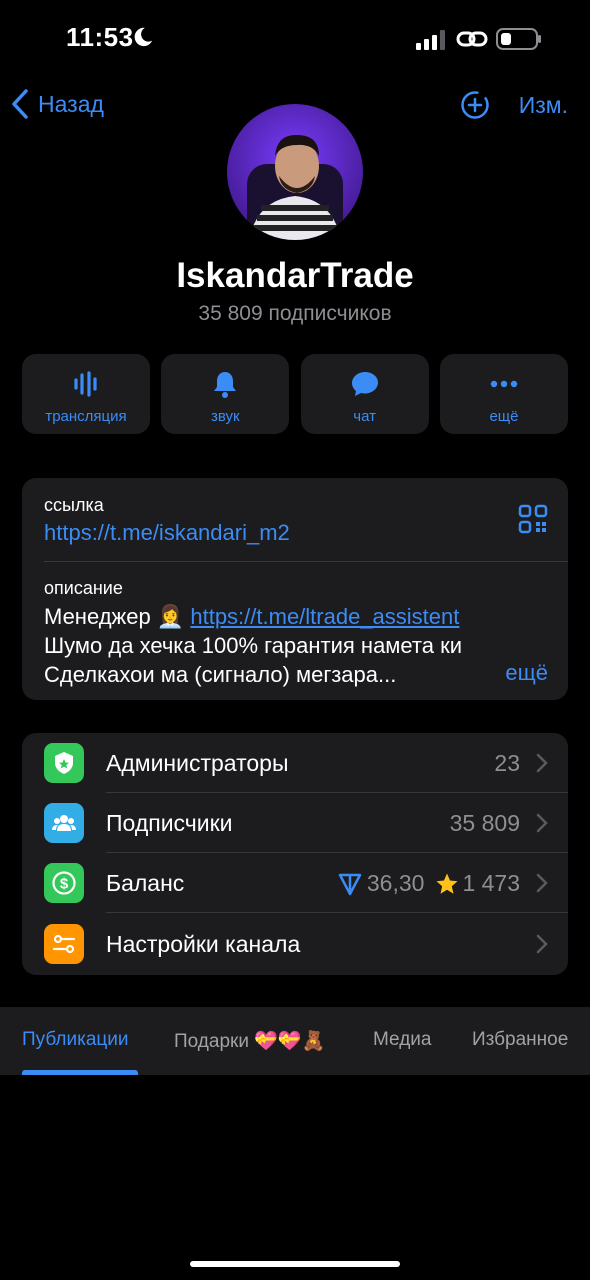 The image size is (590, 1280). I want to click on administrators-title: Администраторы, so click(197, 763).